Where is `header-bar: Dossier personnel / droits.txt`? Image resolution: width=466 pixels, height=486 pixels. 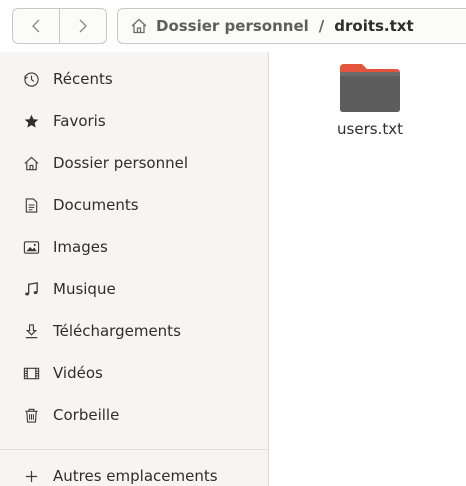 header-bar: Dossier personnel / droits.txt is located at coordinates (233, 26).